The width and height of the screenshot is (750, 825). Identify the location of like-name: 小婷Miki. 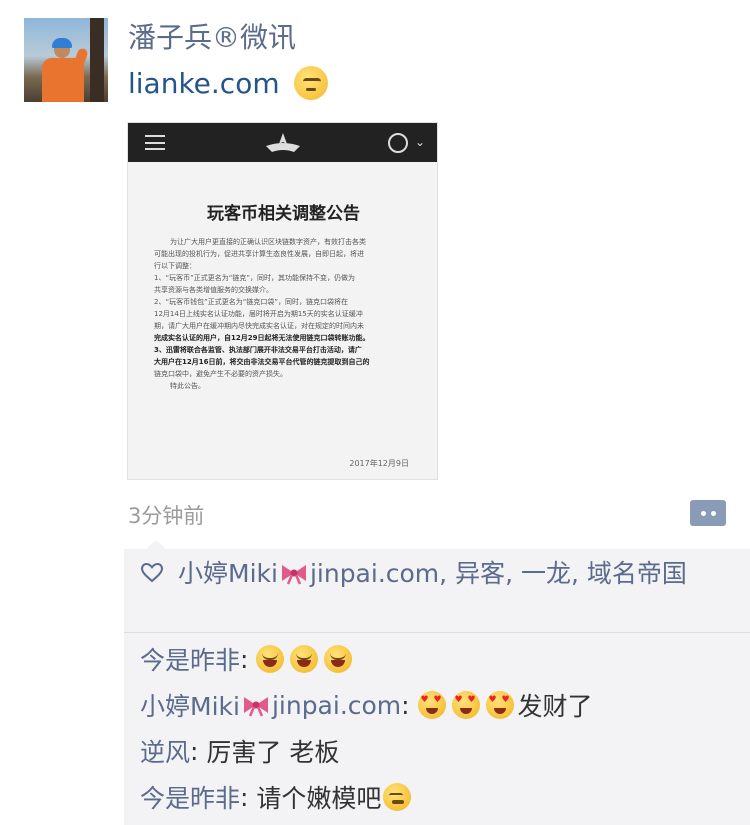
(228, 573).